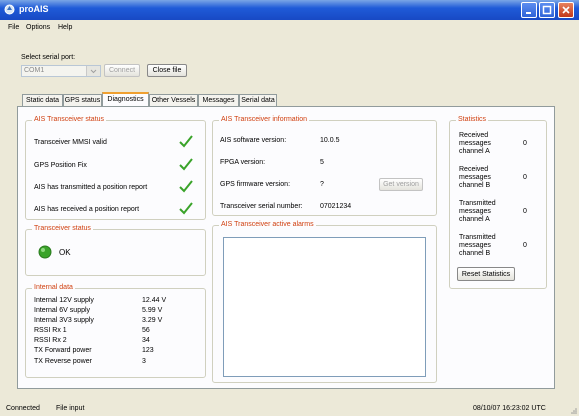 The image size is (579, 416). Describe the element at coordinates (264, 119) in the screenshot. I see `ais-info-title: AIS Transceiver information` at that location.